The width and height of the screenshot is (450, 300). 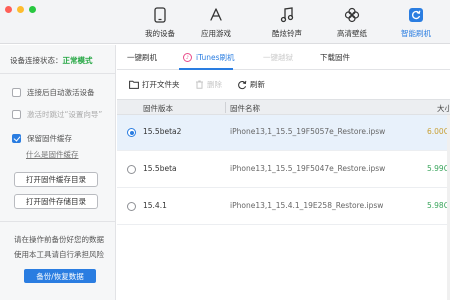 What do you see at coordinates (20, 9) in the screenshot?
I see `minimize-window-button` at bounding box center [20, 9].